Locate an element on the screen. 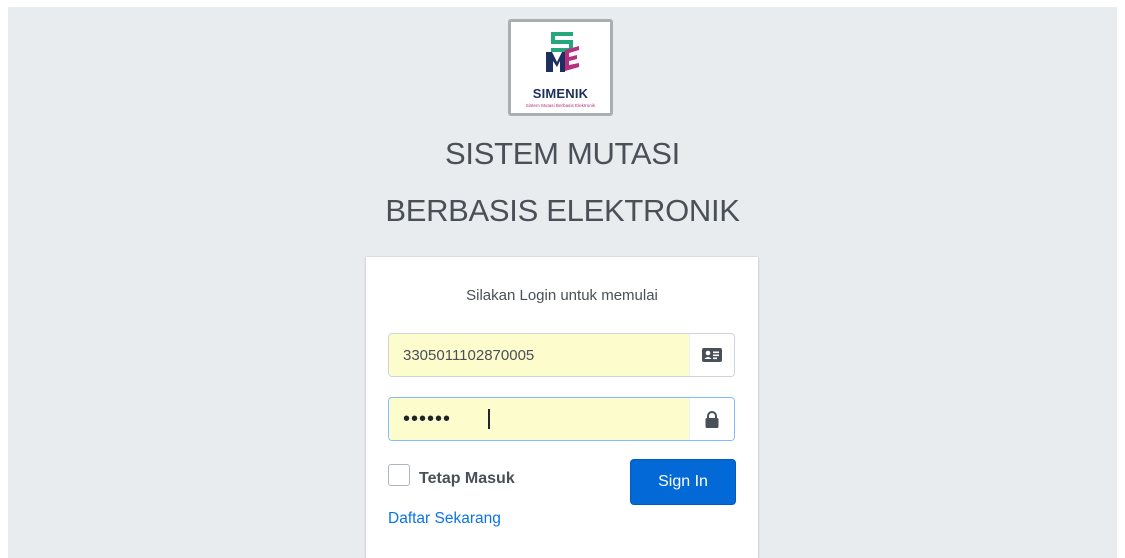 This screenshot has height=558, width=1125. register-link: Daftar Sekarang is located at coordinates (444, 519).